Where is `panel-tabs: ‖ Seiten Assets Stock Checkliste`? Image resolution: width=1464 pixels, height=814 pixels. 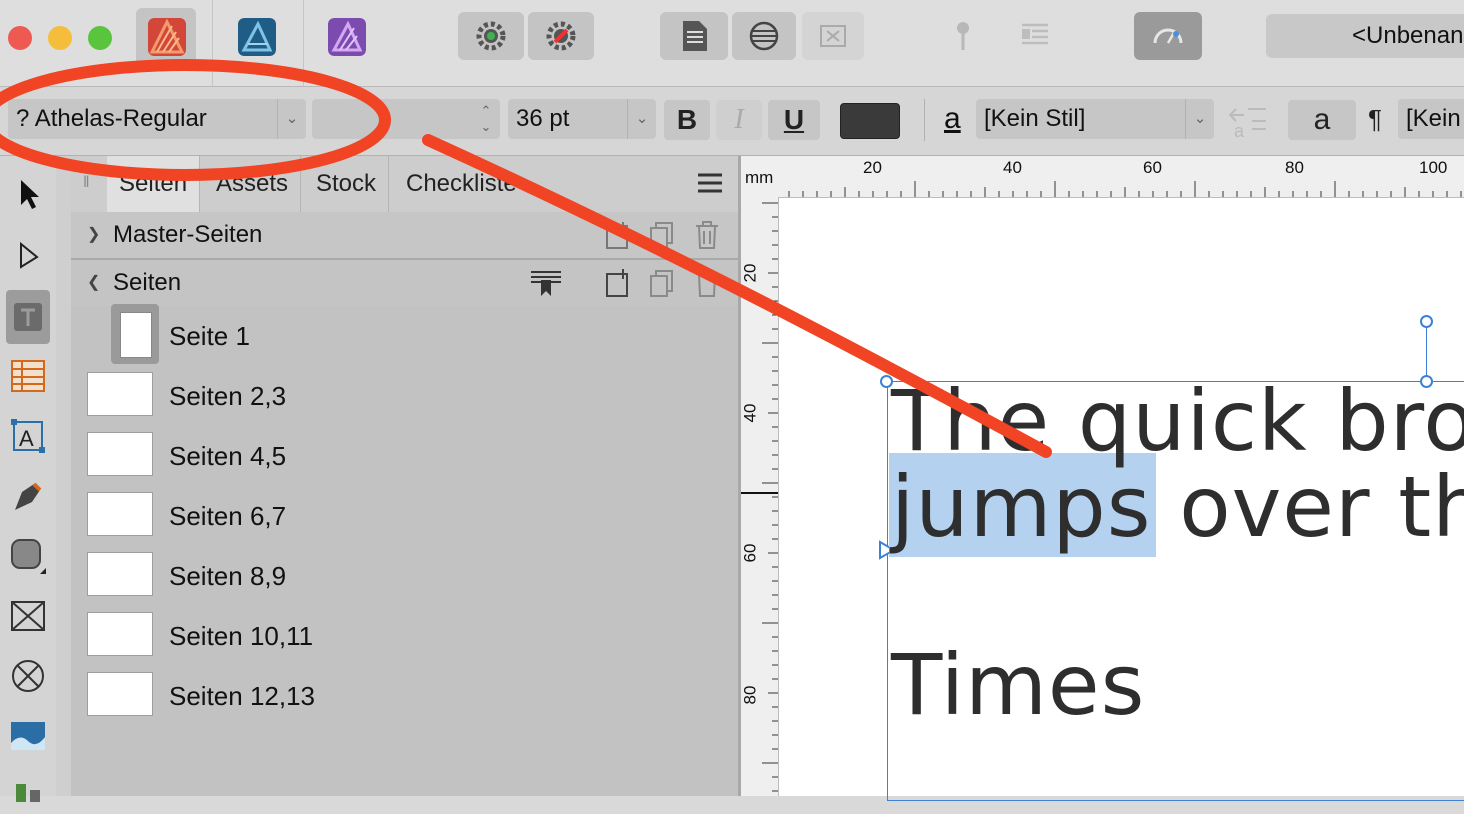 panel-tabs: ‖ Seiten Assets Stock Checkliste is located at coordinates (404, 184).